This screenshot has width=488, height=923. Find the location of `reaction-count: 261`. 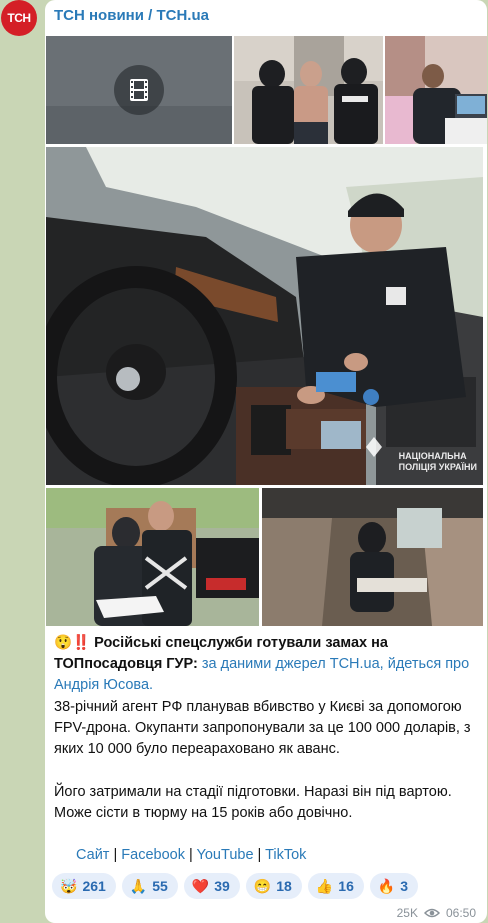

reaction-count: 261 is located at coordinates (94, 886).